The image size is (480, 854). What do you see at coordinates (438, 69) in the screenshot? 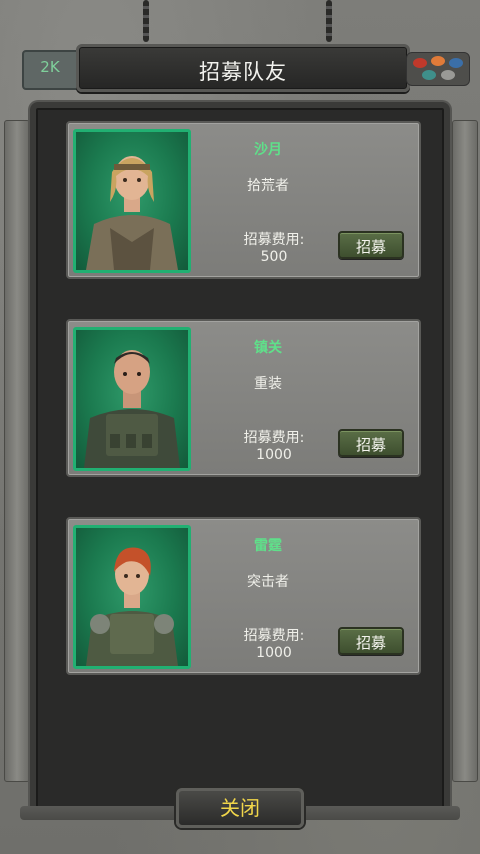
I see `resource-badges` at bounding box center [438, 69].